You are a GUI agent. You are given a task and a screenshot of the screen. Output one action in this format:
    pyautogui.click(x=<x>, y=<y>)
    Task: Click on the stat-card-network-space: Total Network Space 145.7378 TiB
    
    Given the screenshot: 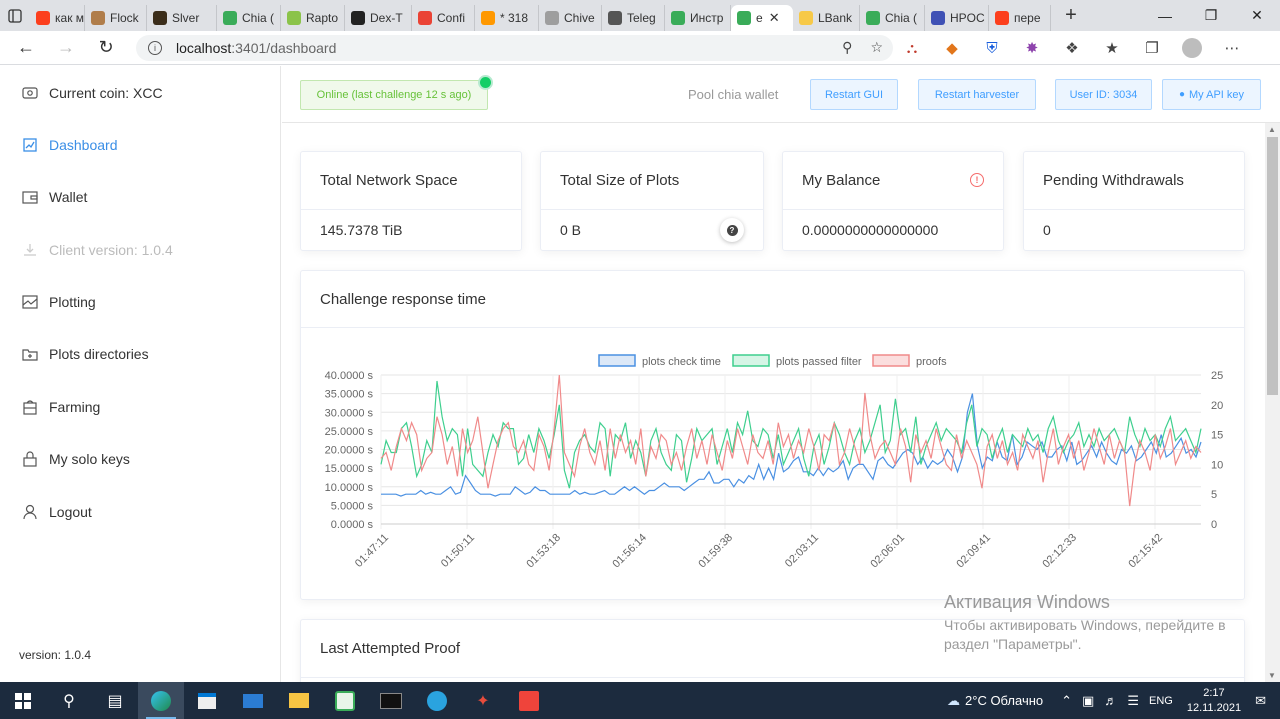 What is the action you would take?
    pyautogui.click(x=411, y=201)
    